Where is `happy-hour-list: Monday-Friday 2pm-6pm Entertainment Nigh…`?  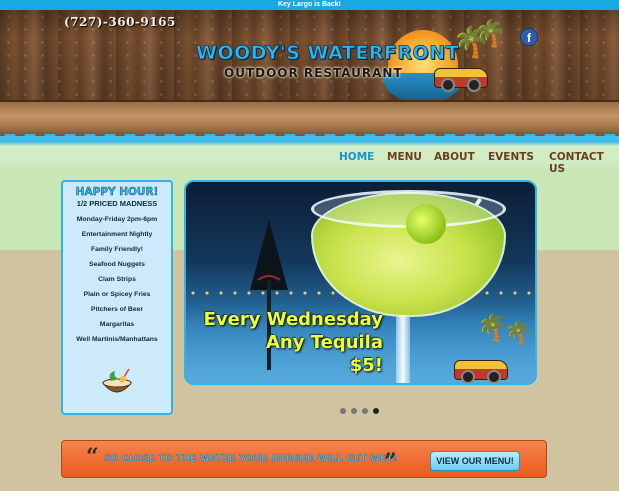
happy-hour-list: Monday-Friday 2pm-6pm Entertainment Nigh… is located at coordinates (117, 279).